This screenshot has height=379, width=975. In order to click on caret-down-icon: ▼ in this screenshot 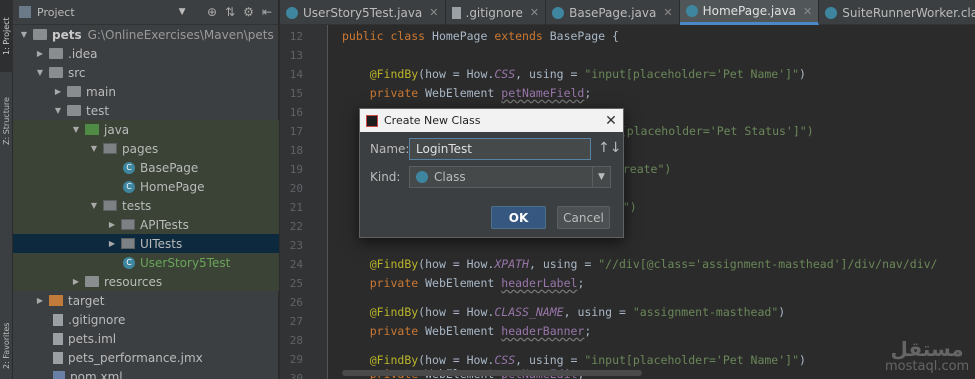, I will do `click(182, 12)`.